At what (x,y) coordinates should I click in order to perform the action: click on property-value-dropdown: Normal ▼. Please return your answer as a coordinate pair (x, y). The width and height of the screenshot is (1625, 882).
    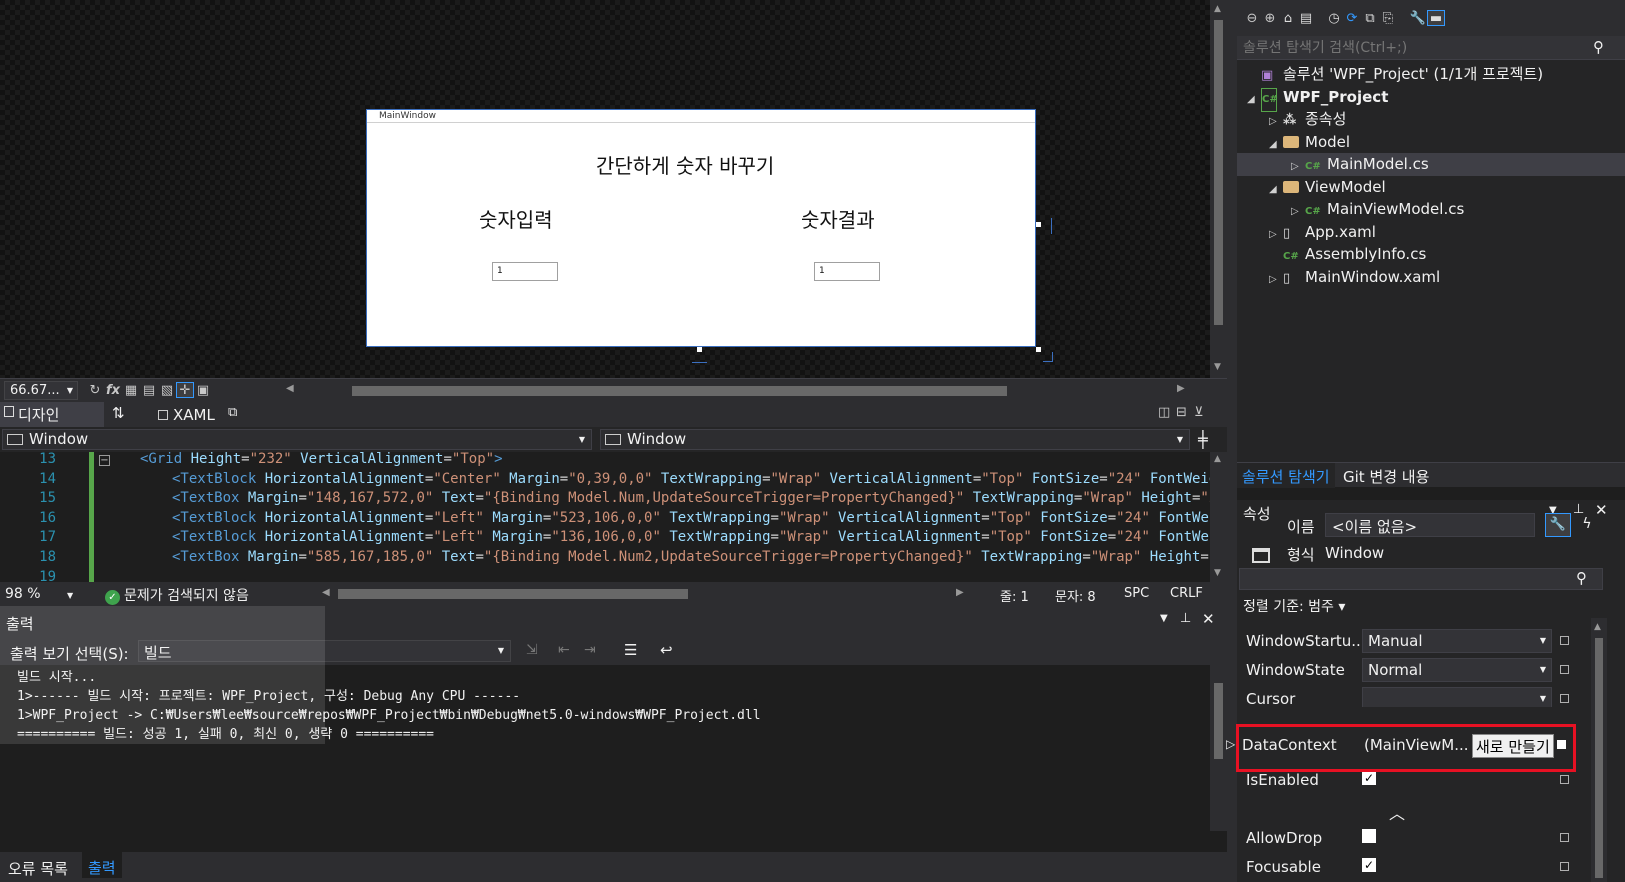
    Looking at the image, I should click on (1457, 670).